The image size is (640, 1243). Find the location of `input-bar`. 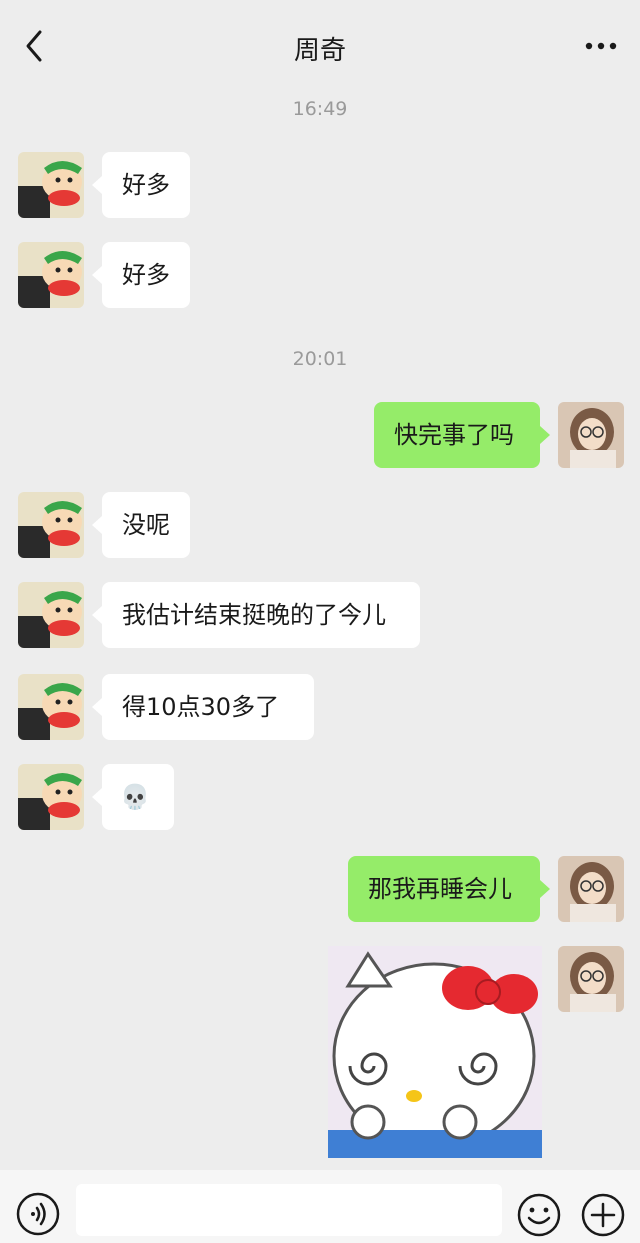

input-bar is located at coordinates (320, 1206).